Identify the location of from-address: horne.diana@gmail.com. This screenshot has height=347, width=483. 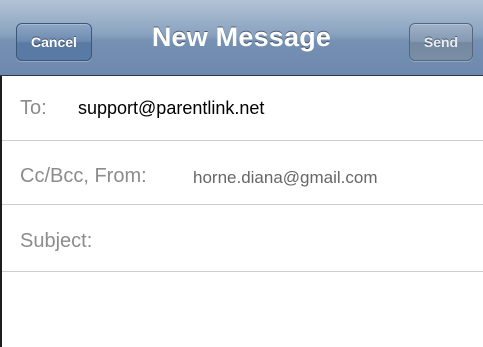
(285, 178).